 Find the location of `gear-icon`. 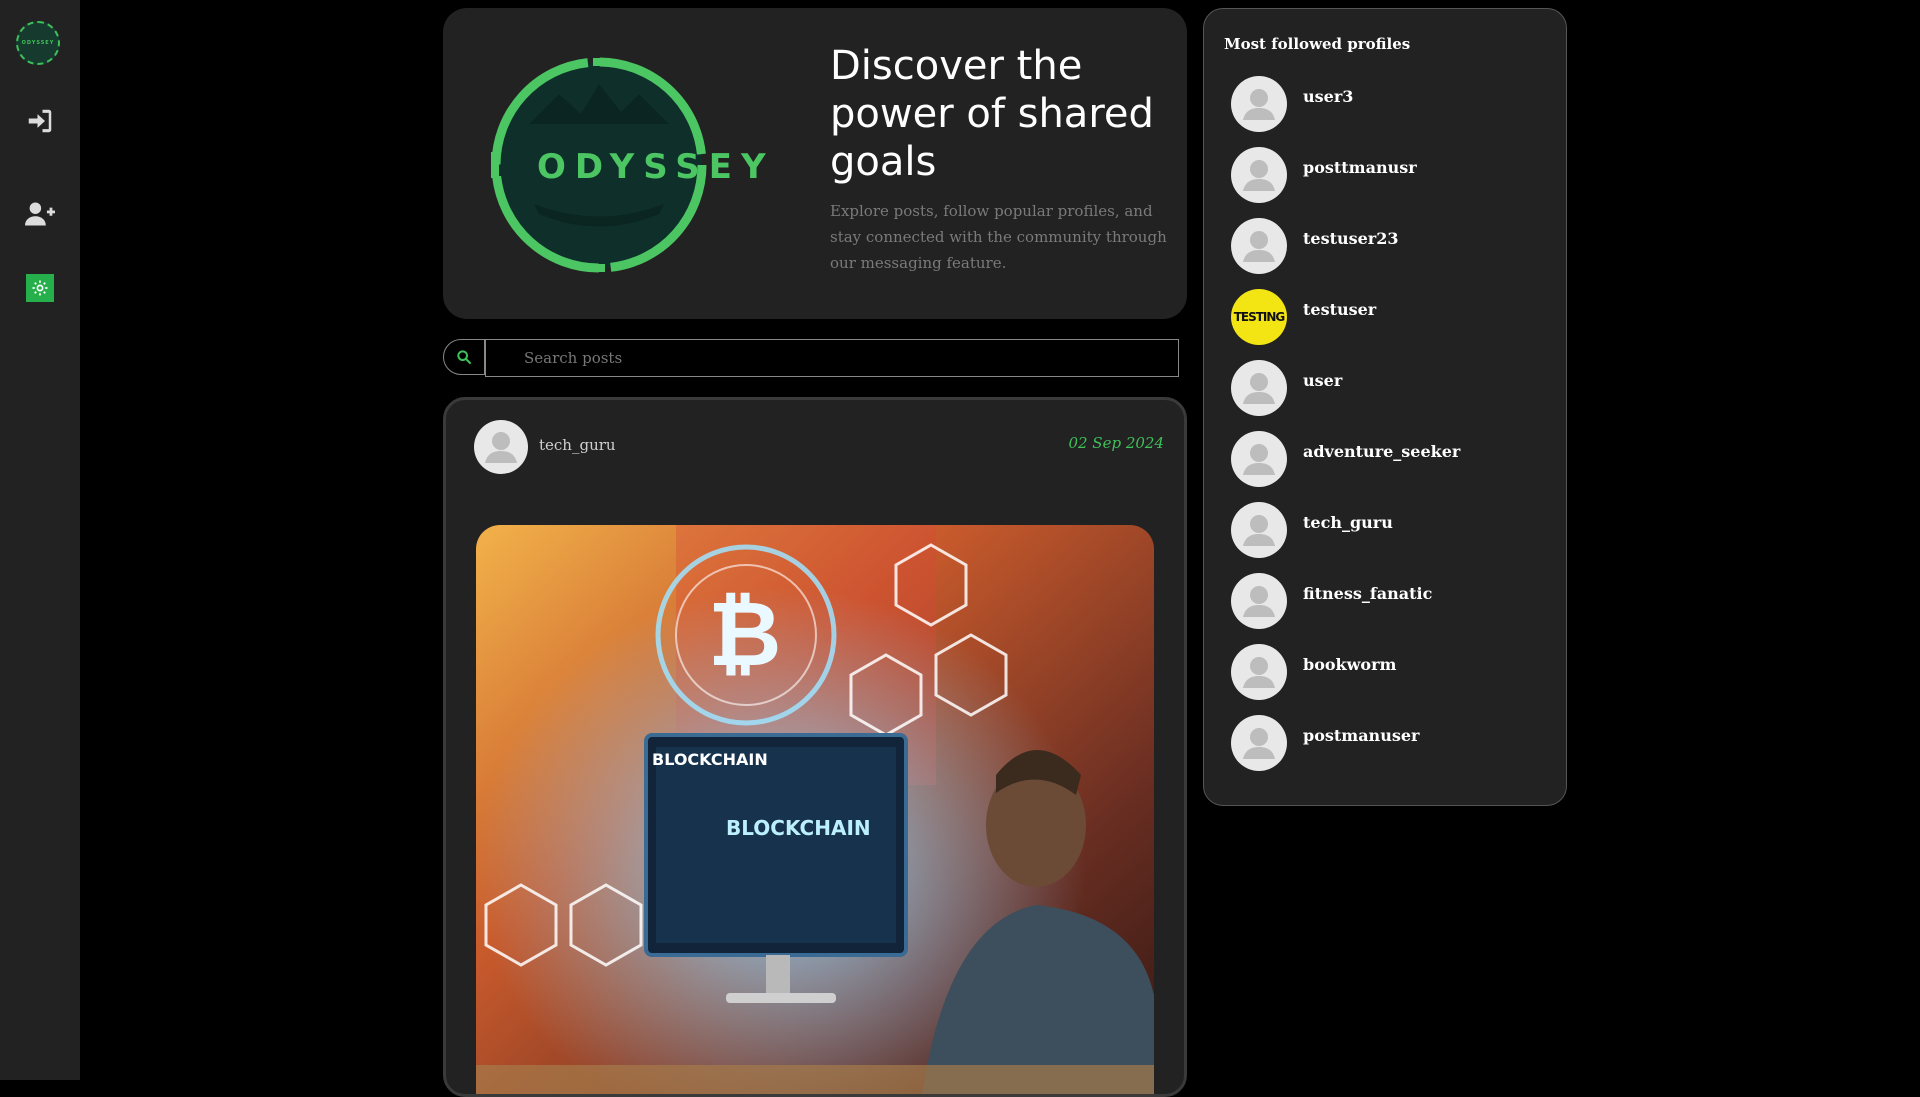

gear-icon is located at coordinates (40, 288).